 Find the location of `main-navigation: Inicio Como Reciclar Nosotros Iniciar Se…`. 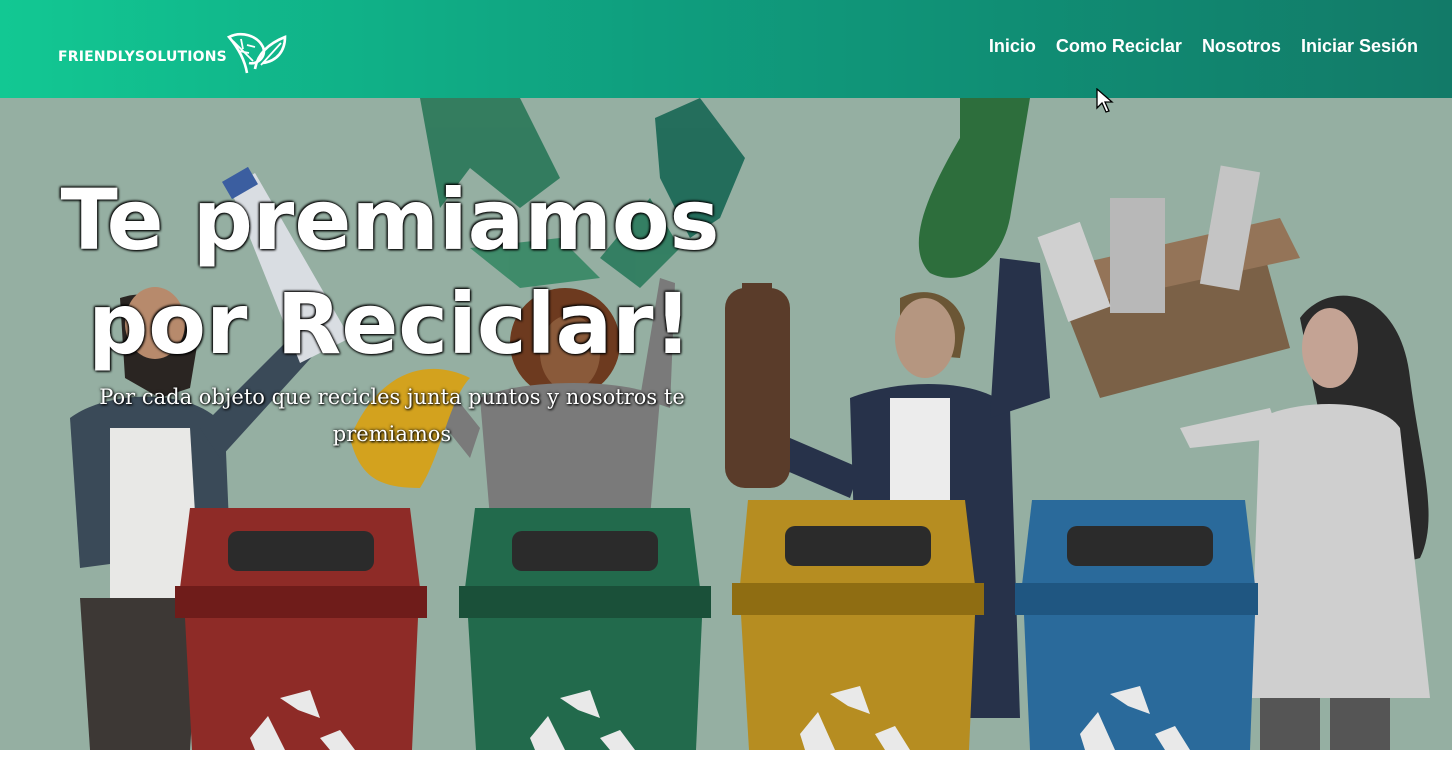

main-navigation: Inicio Como Reciclar Nosotros Iniciar Se… is located at coordinates (1203, 46).